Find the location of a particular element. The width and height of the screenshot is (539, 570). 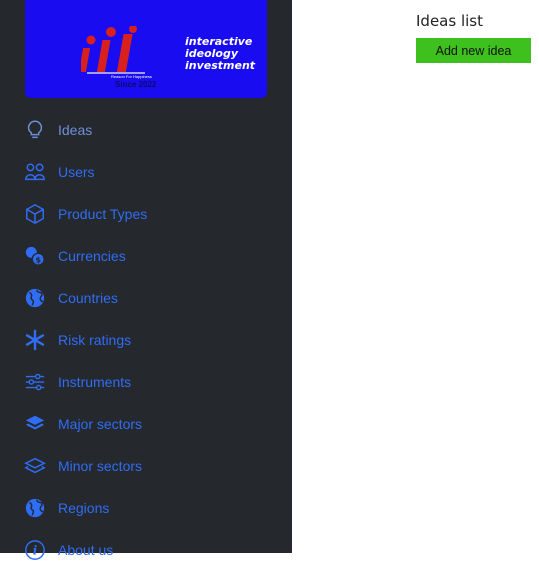

sidebar-item-currencies: $ Currencies is located at coordinates (146, 256).